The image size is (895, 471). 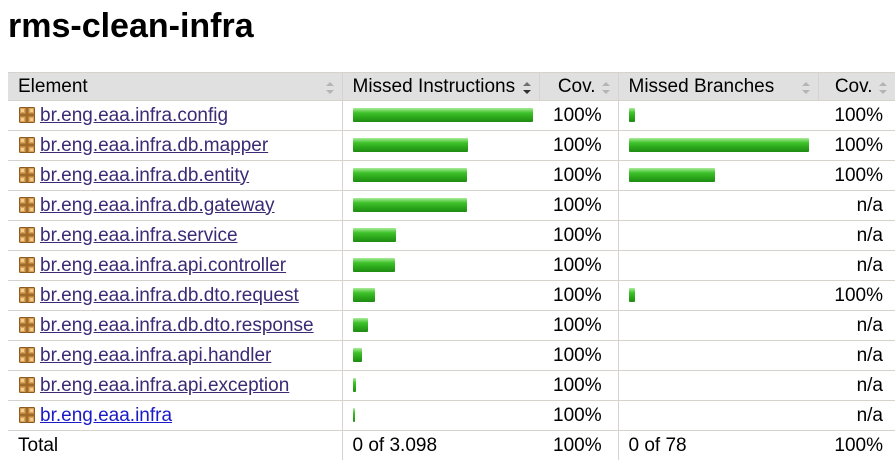 What do you see at coordinates (106, 415) in the screenshot?
I see `package-link: br.eng.eaa.infra` at bounding box center [106, 415].